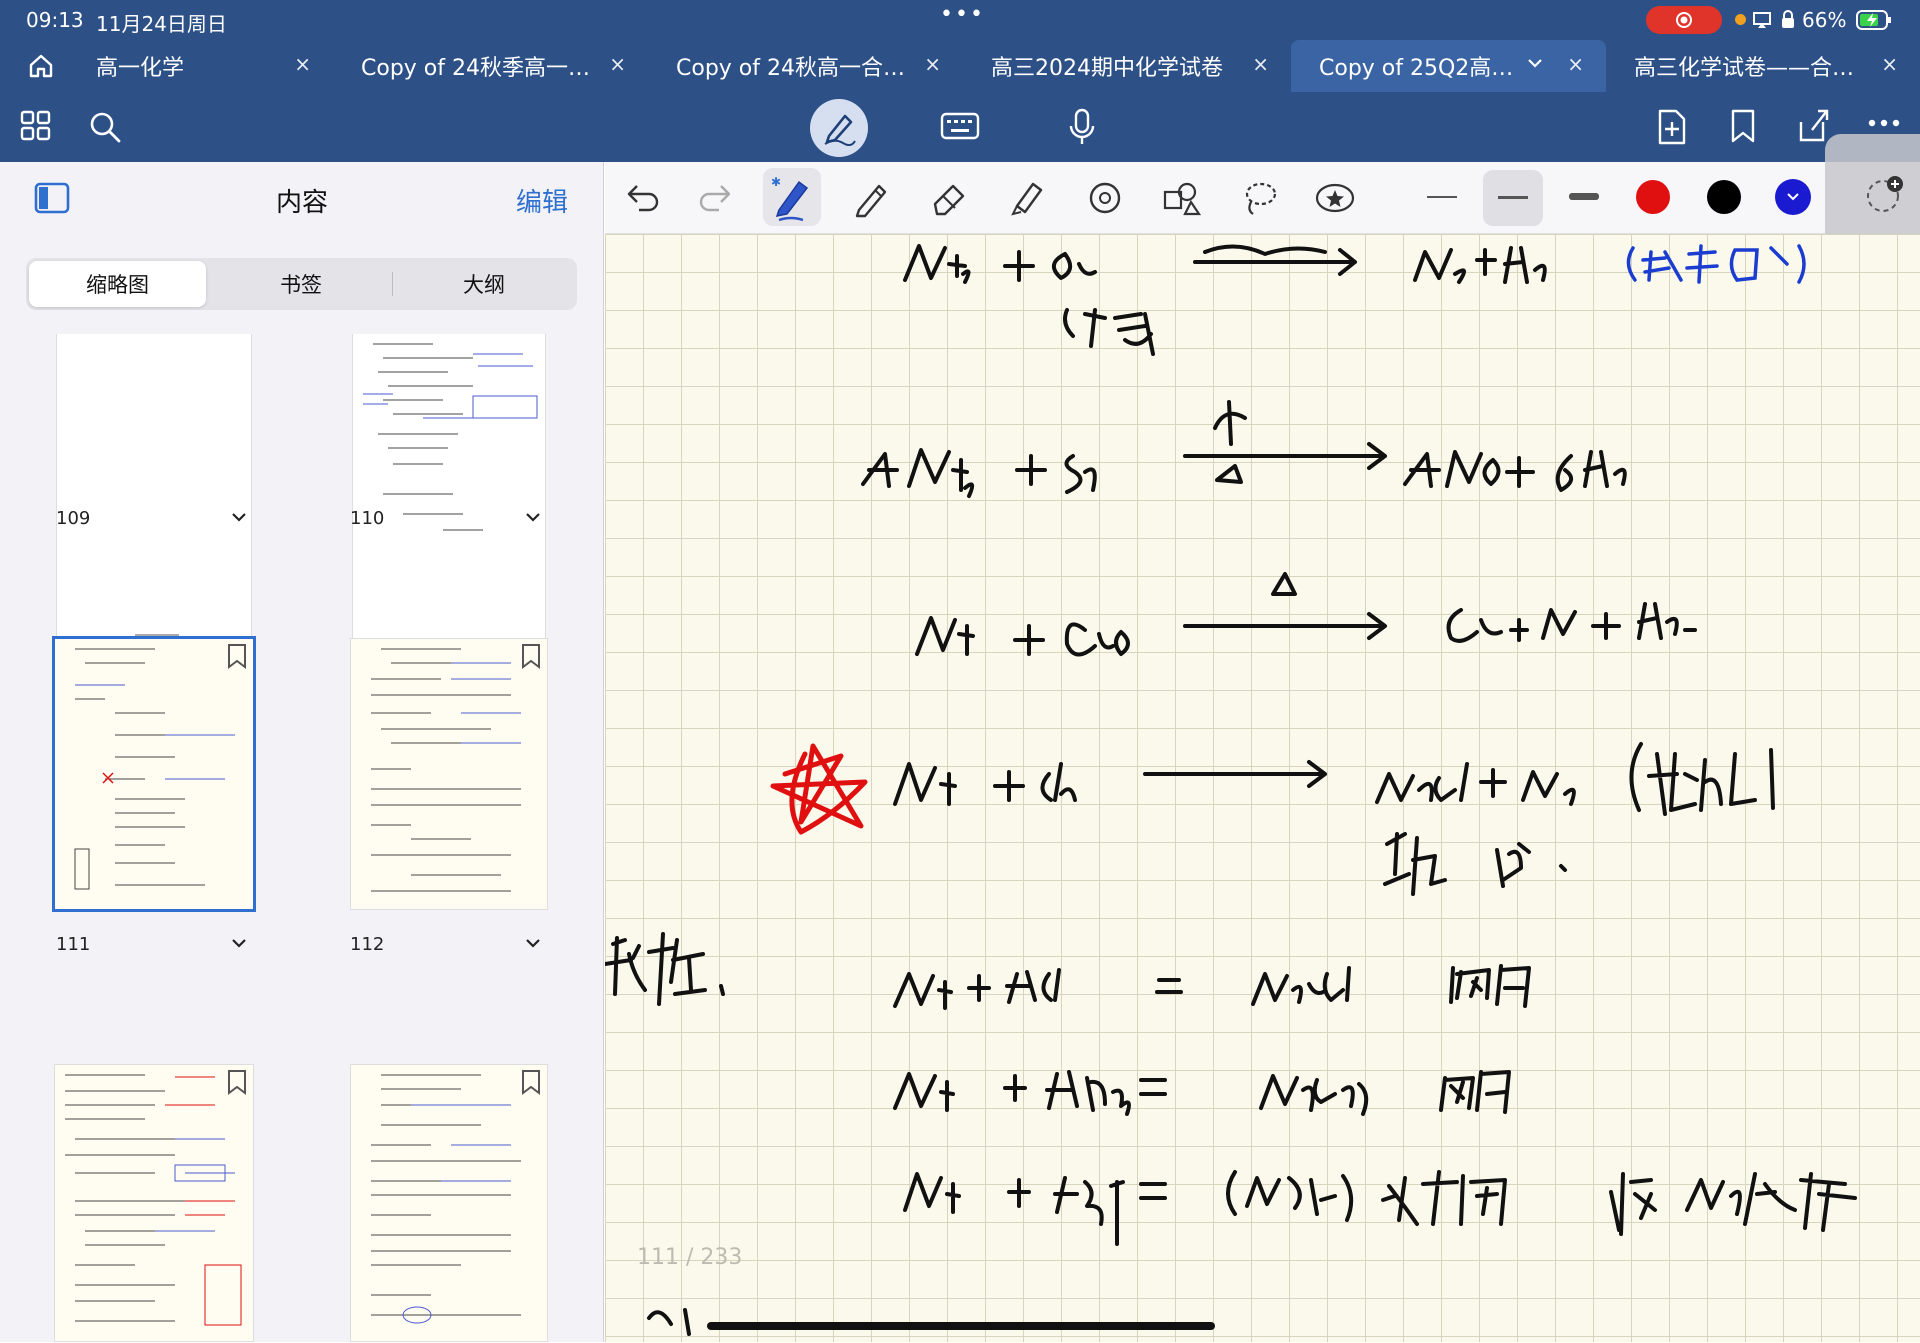 This screenshot has width=1920, height=1343. What do you see at coordinates (1788, 20) in the screenshot?
I see `lock-rotation-icon` at bounding box center [1788, 20].